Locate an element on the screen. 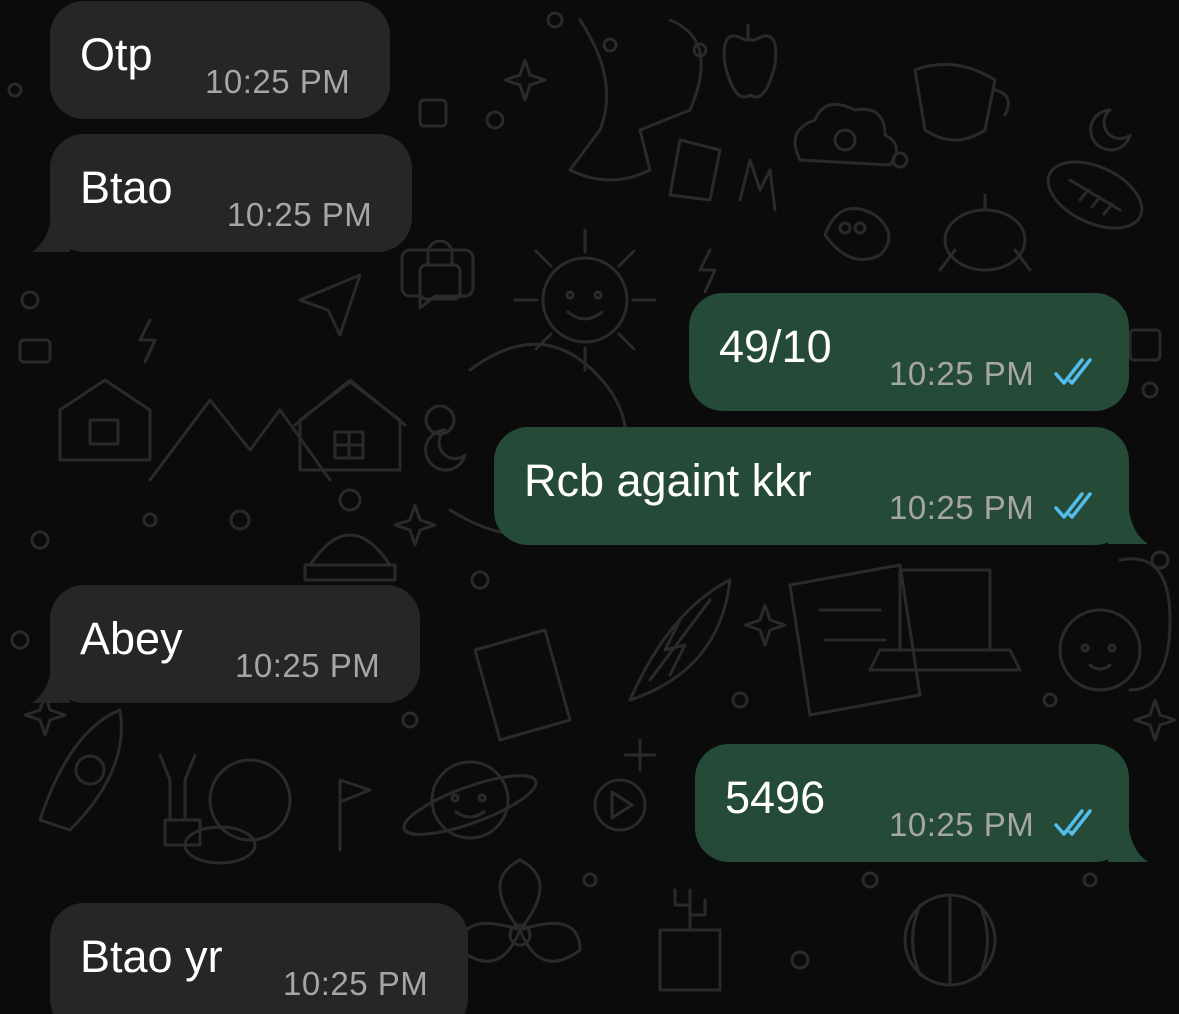 This screenshot has height=1014, width=1179. message-bubble-outgoing: 49/10 10:25 PM is located at coordinates (909, 352).